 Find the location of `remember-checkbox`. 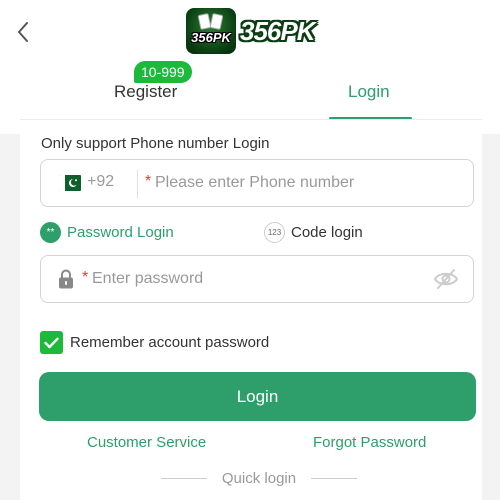

remember-checkbox is located at coordinates (51, 342).